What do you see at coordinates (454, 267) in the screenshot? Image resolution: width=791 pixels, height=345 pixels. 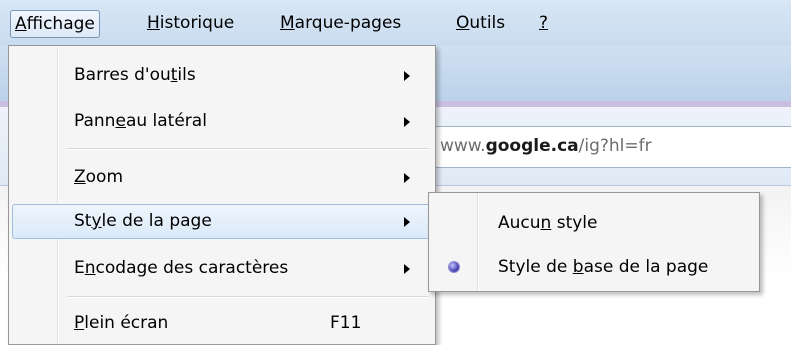 I see `radio-selected-icon` at bounding box center [454, 267].